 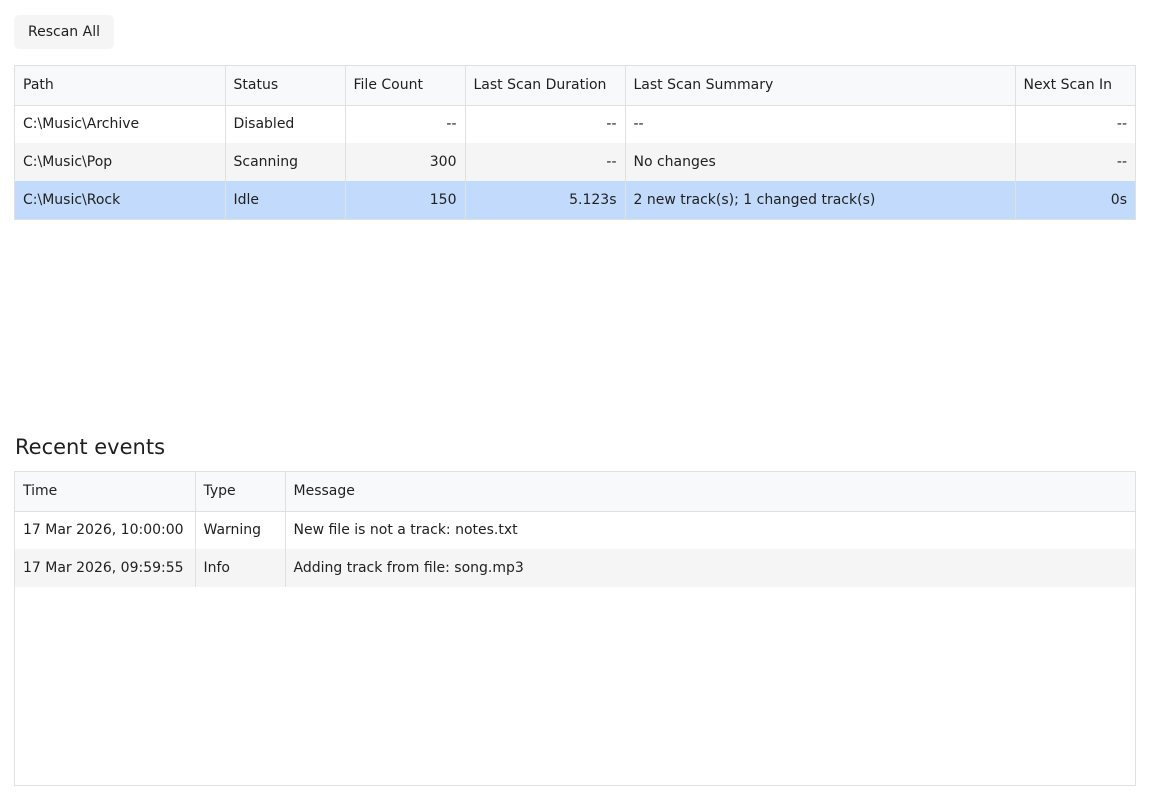 What do you see at coordinates (405, 86) in the screenshot?
I see `column-header-file-count: File Count` at bounding box center [405, 86].